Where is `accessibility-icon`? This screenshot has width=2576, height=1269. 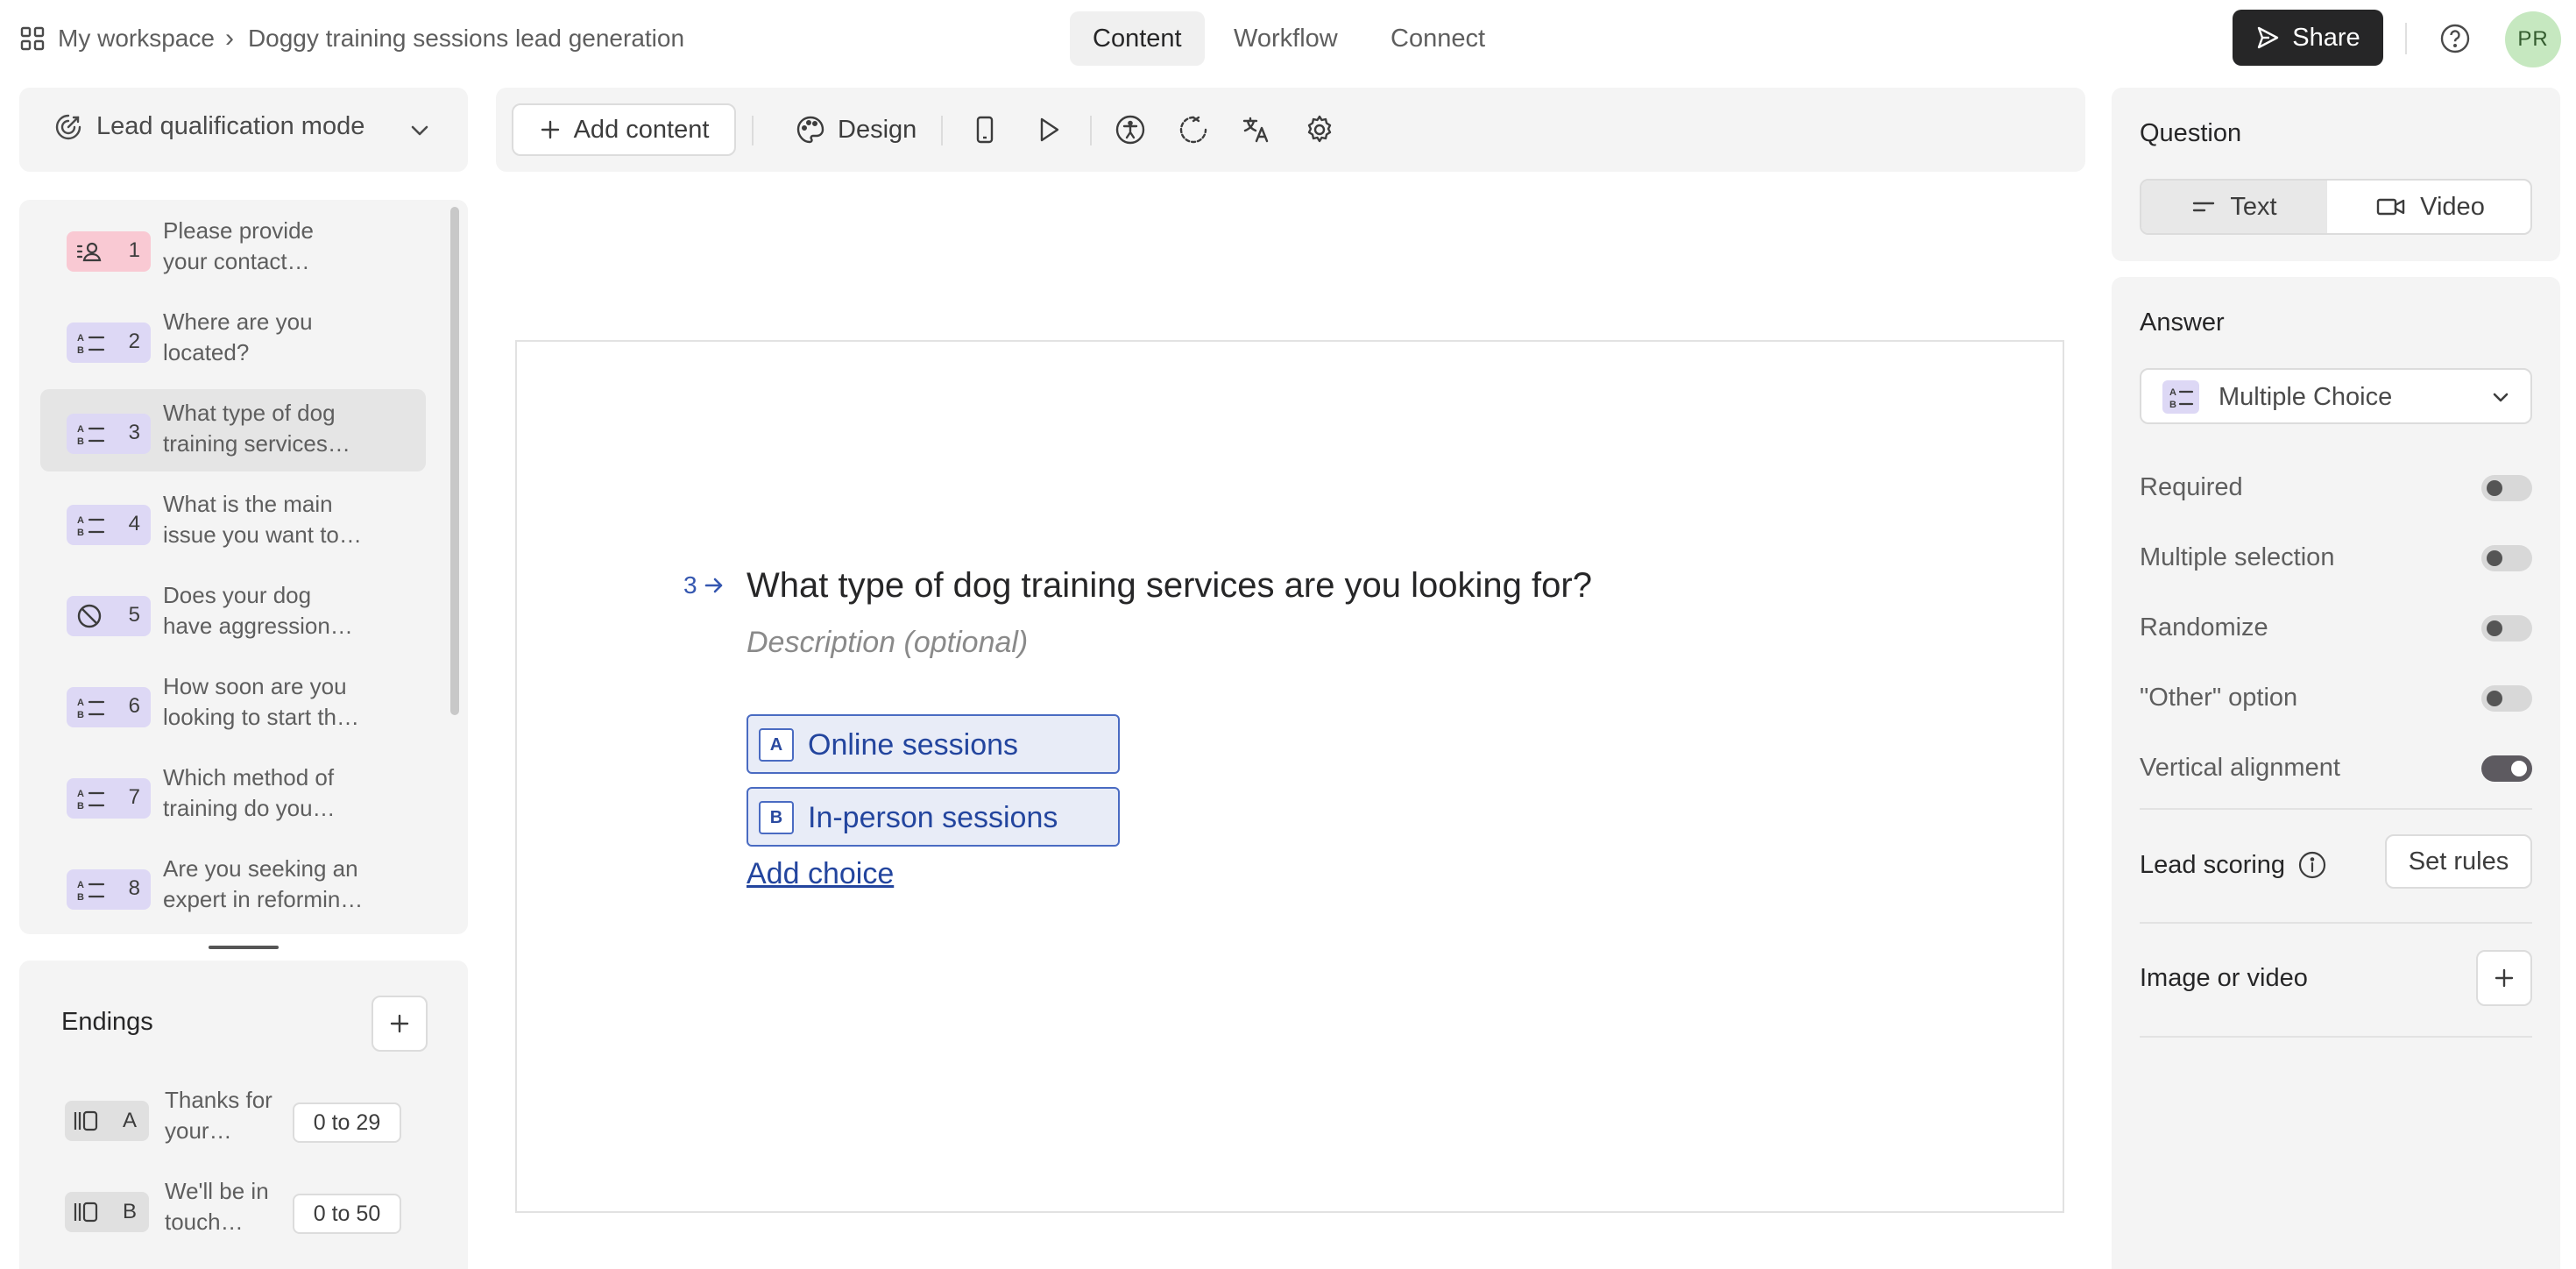 accessibility-icon is located at coordinates (1130, 130).